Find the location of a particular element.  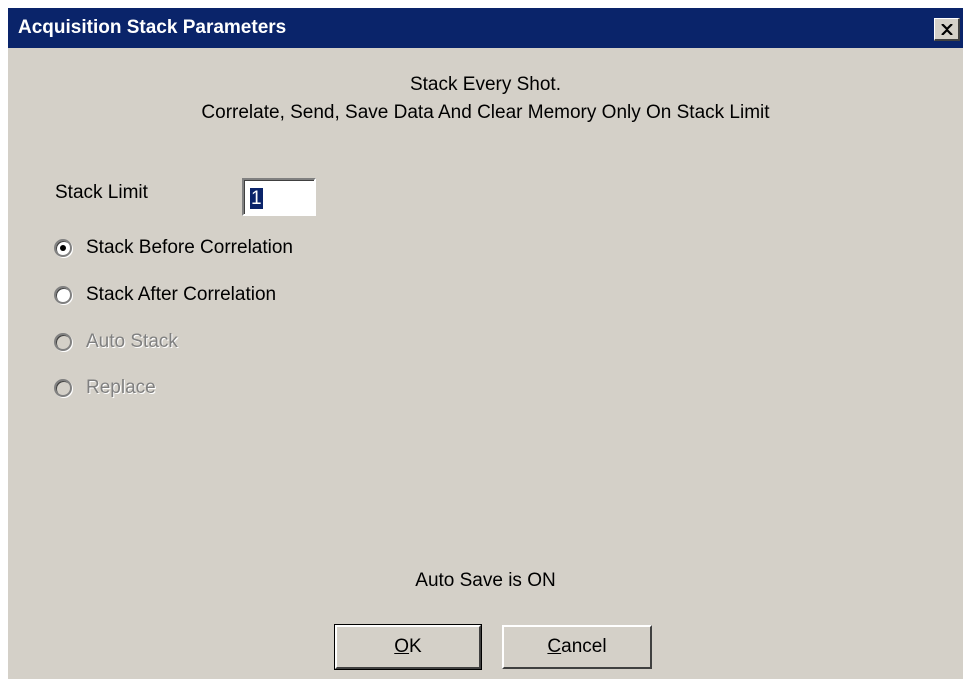

auto-save-status: Auto Save is ON is located at coordinates (485, 580).